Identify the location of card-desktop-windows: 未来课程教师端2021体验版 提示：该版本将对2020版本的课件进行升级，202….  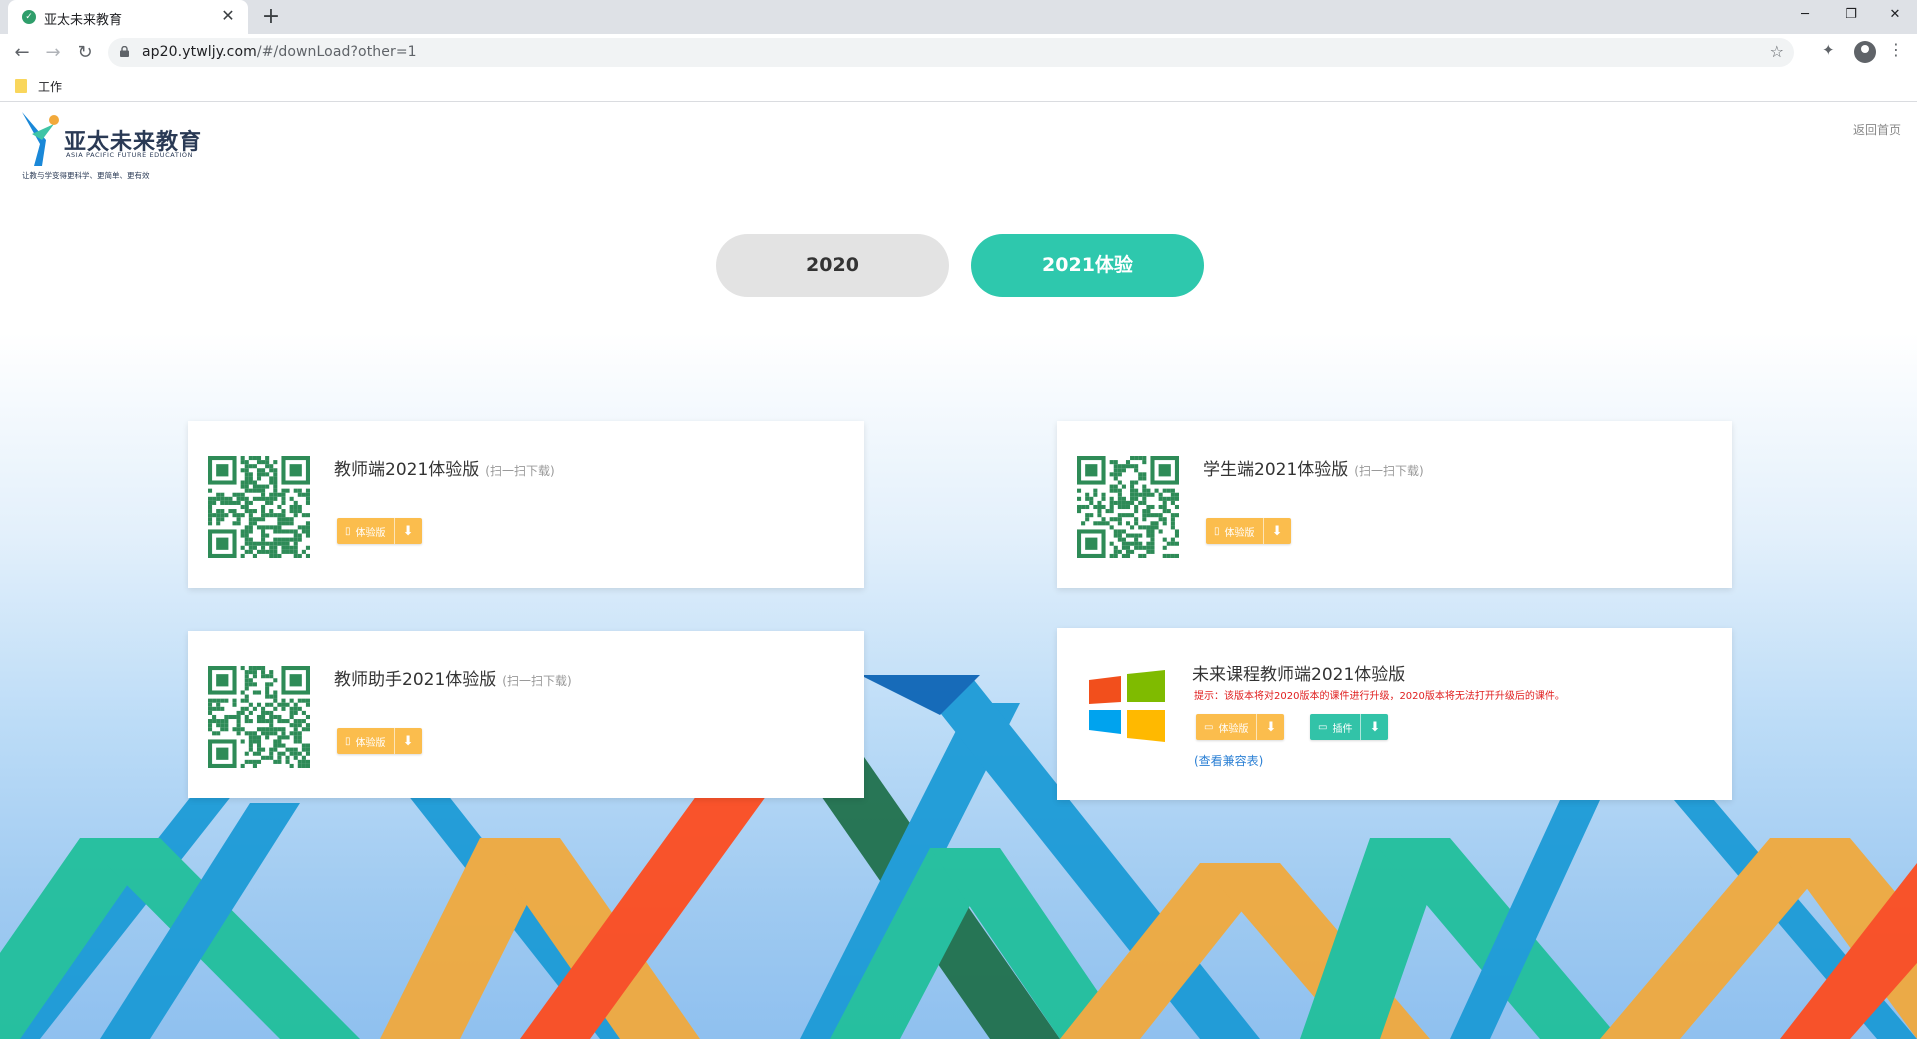
(1394, 714).